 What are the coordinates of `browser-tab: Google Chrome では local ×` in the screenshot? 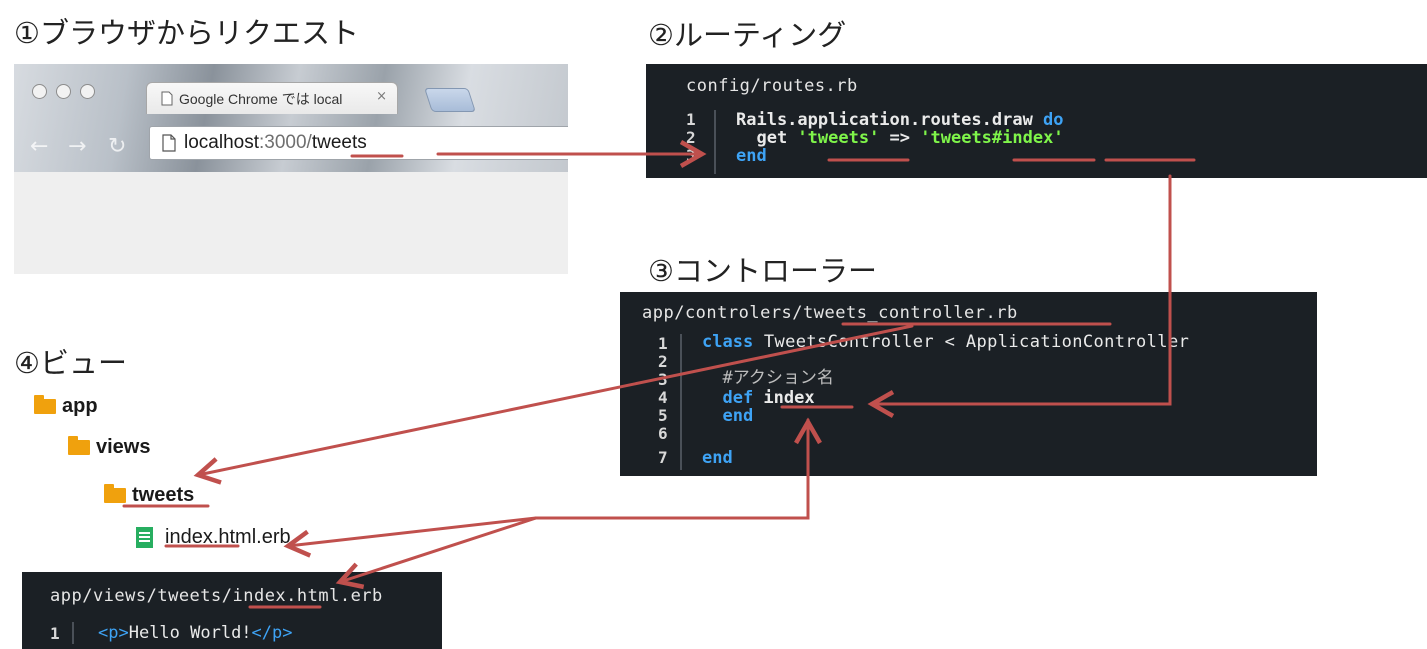 It's located at (272, 98).